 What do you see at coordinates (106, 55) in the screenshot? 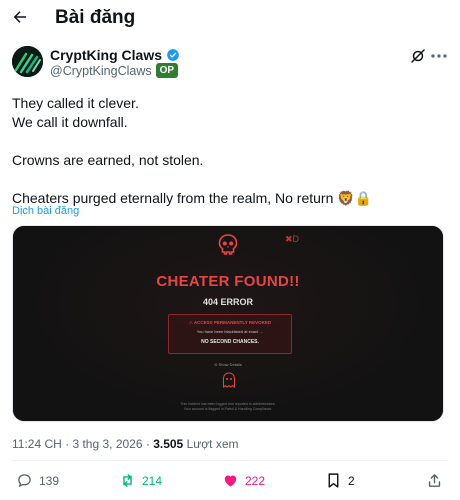
I see `author-name: CryptKing Claws` at bounding box center [106, 55].